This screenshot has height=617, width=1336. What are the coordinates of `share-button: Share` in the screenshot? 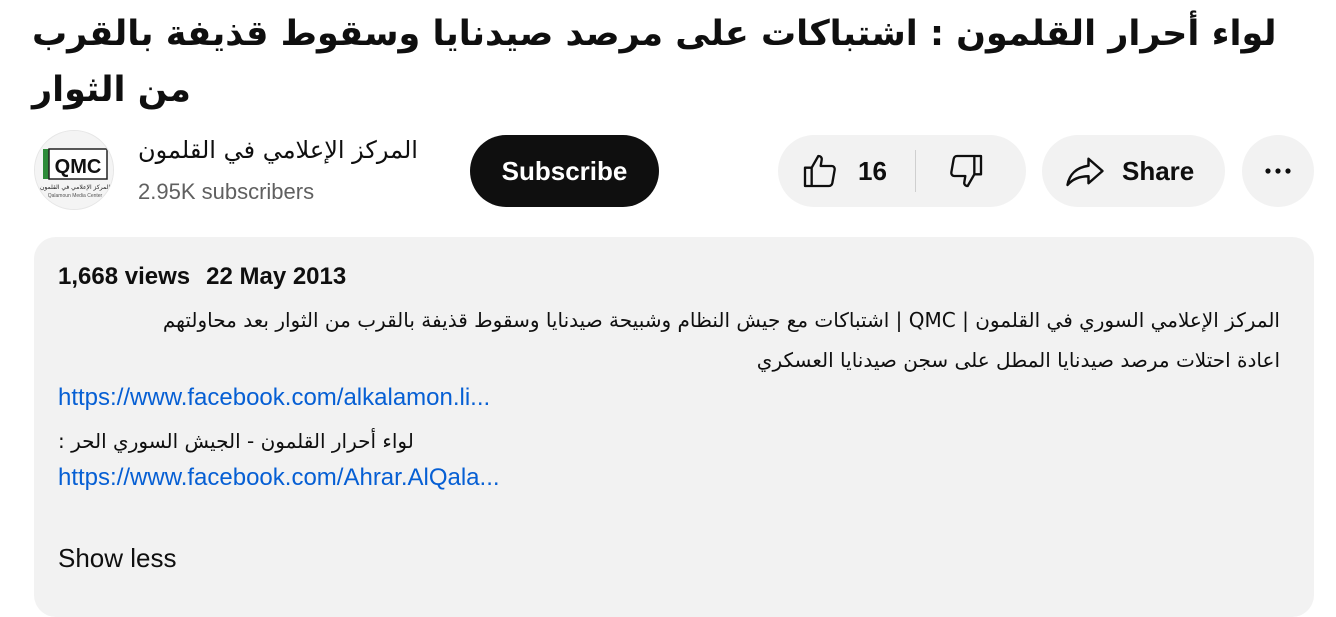 It's located at (1133, 171).